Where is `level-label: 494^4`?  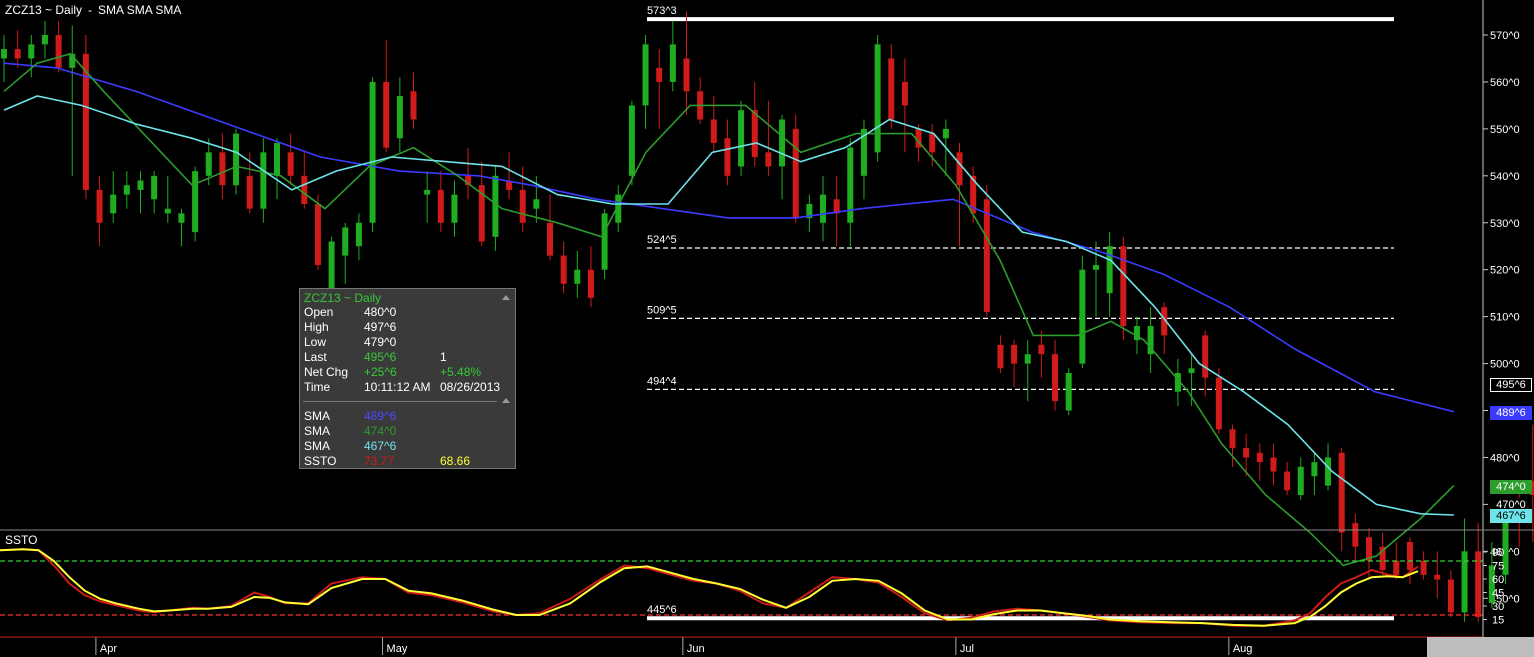 level-label: 494^4 is located at coordinates (662, 381).